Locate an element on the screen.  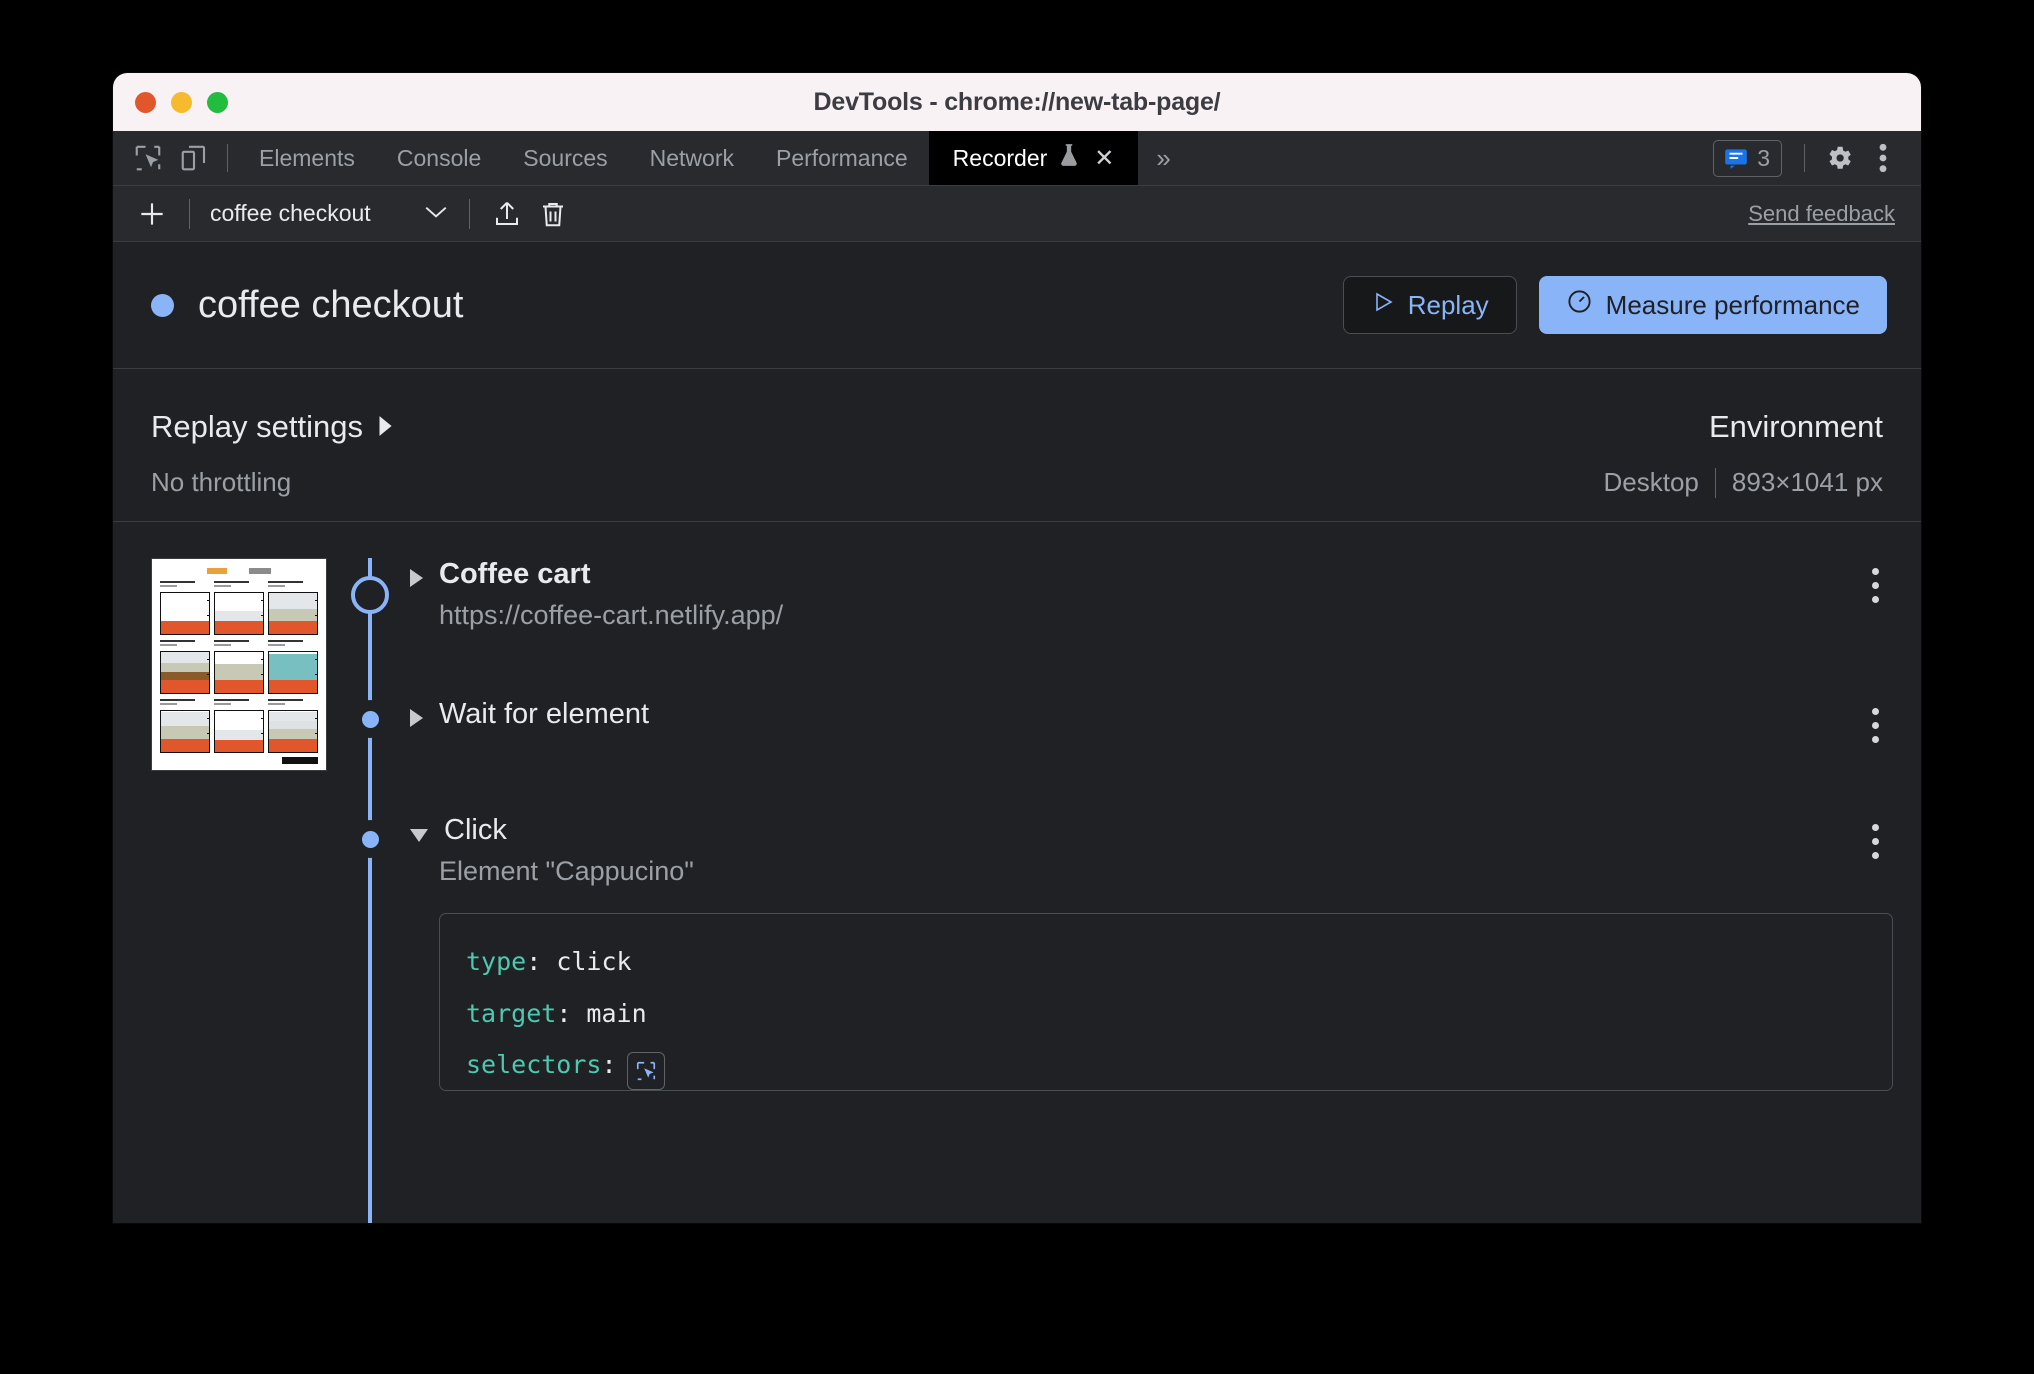
tab-recorder: Recorder ✕ is located at coordinates (1033, 158).